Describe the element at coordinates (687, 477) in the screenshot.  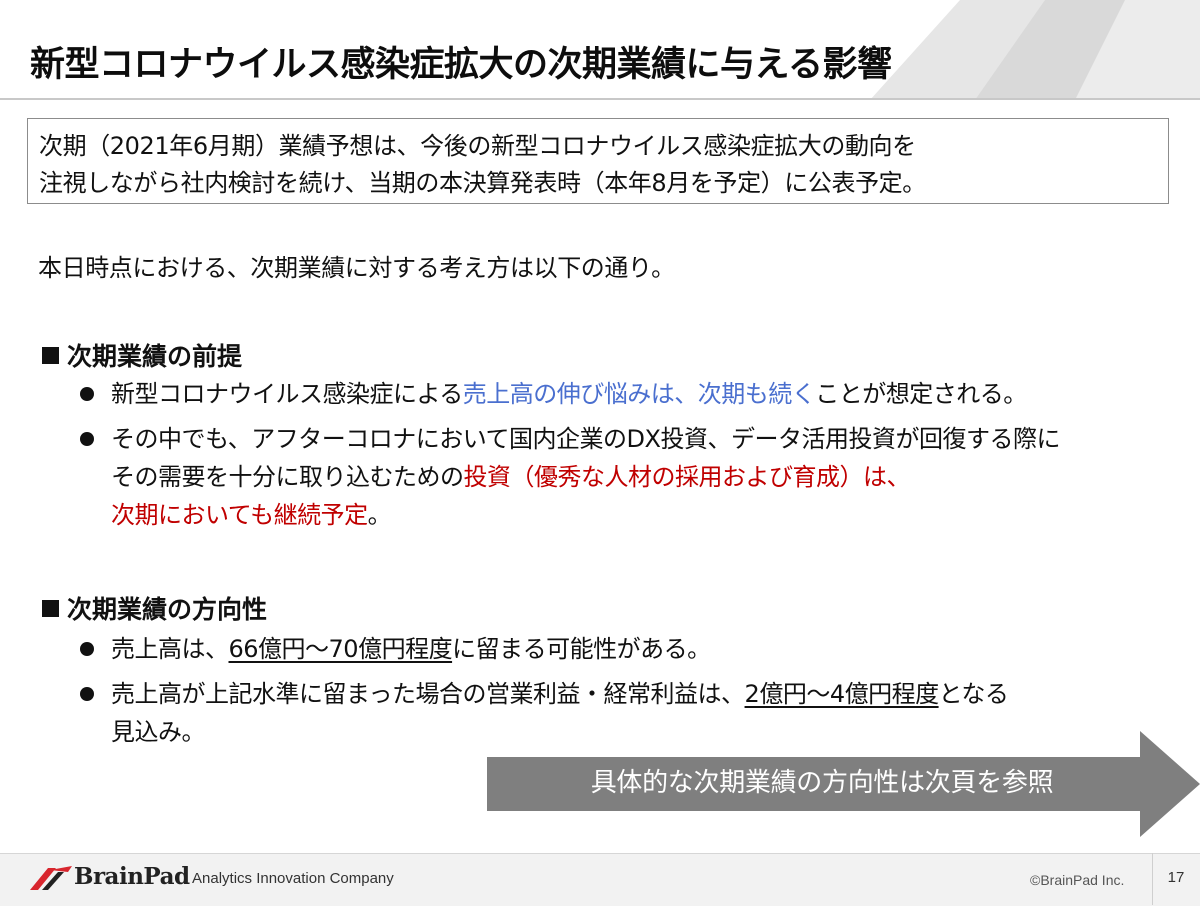
I see `premise-bullet-2-line-2-highlight: 投資（優秀な人材の採用および育成）は、` at that location.